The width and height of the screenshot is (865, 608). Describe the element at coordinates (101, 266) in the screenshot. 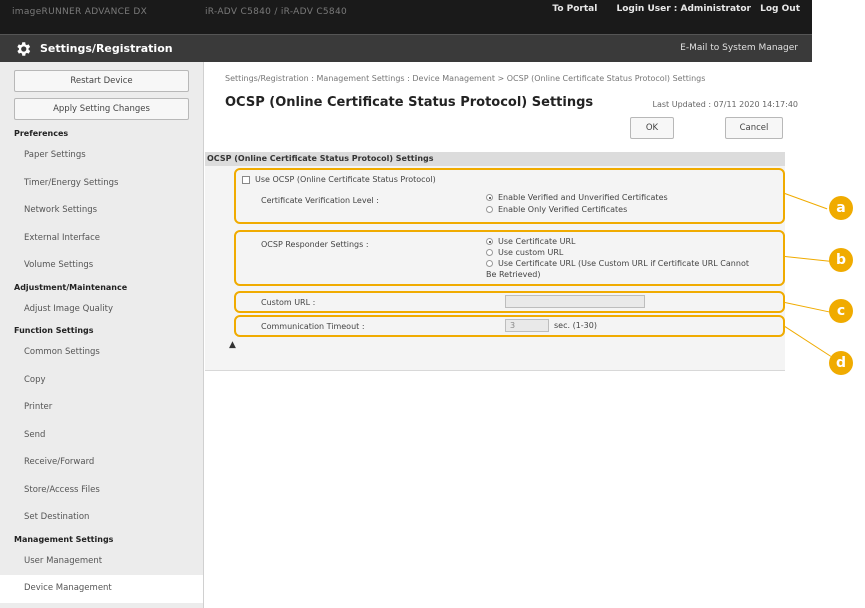

I see `sidebar-item-volume-settings: Volume Settings` at that location.